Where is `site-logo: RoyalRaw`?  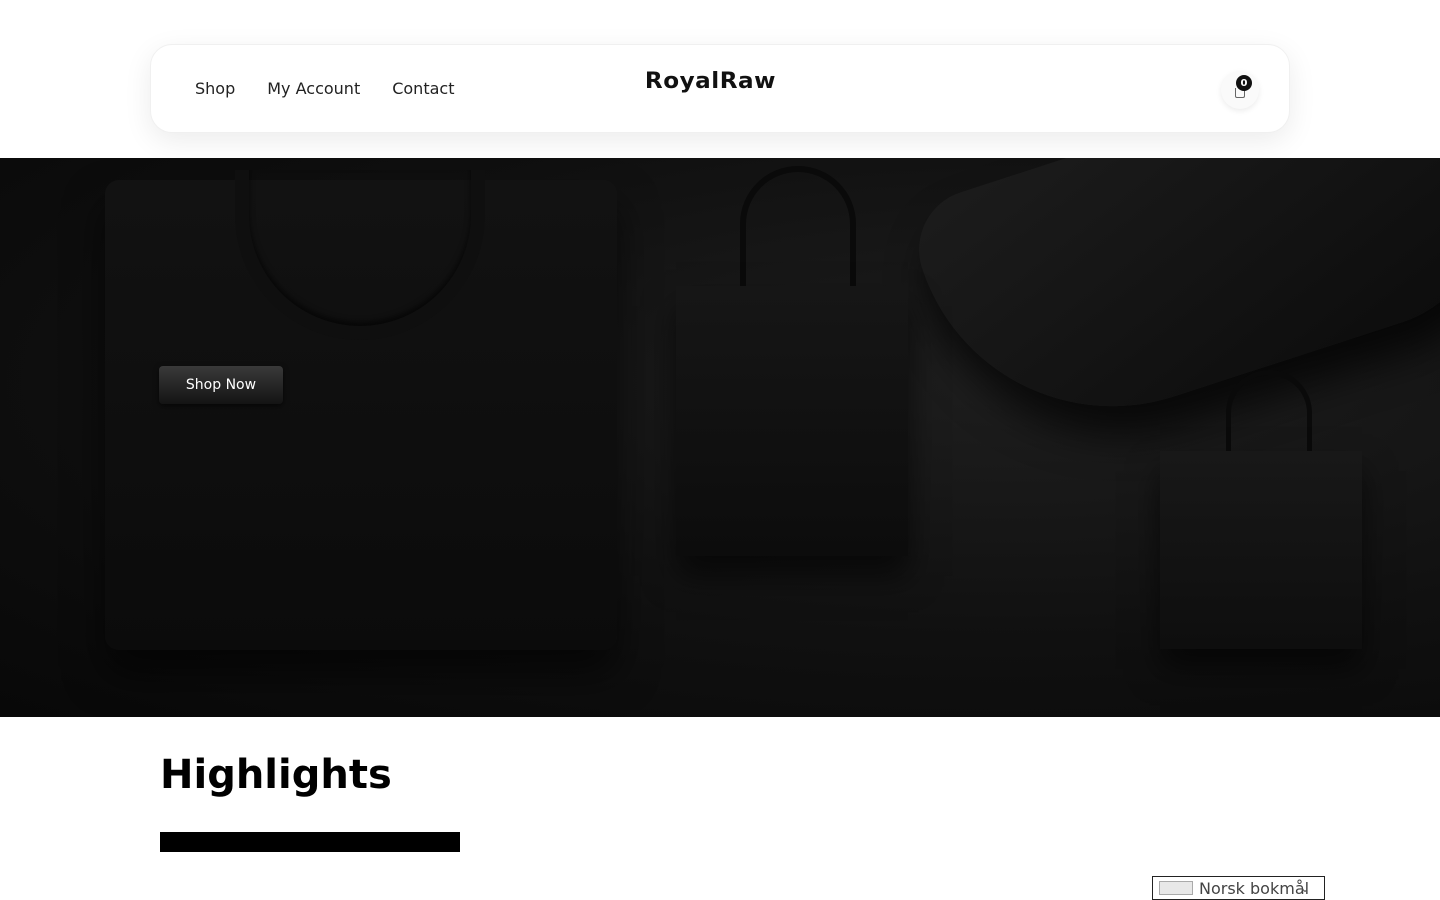 site-logo: RoyalRaw is located at coordinates (710, 81).